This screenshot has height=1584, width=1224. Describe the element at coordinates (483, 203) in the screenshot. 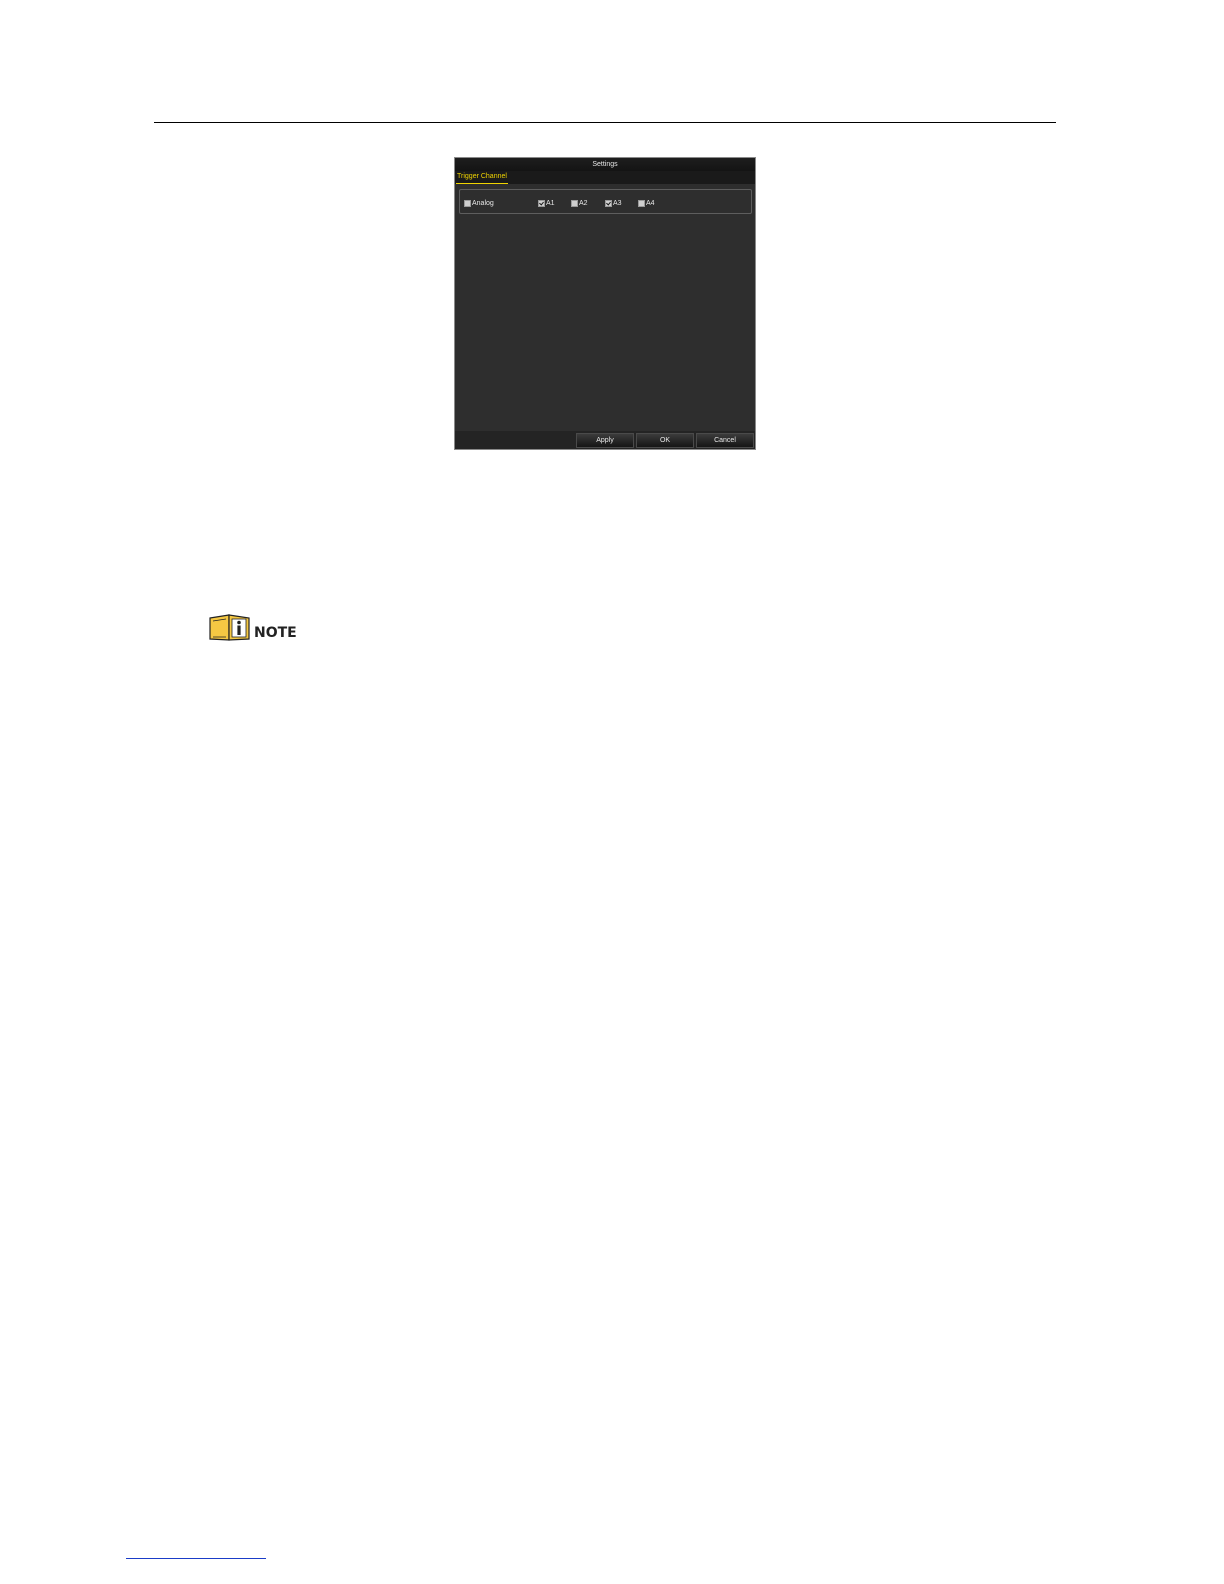

I see `analog-label: Analog` at that location.